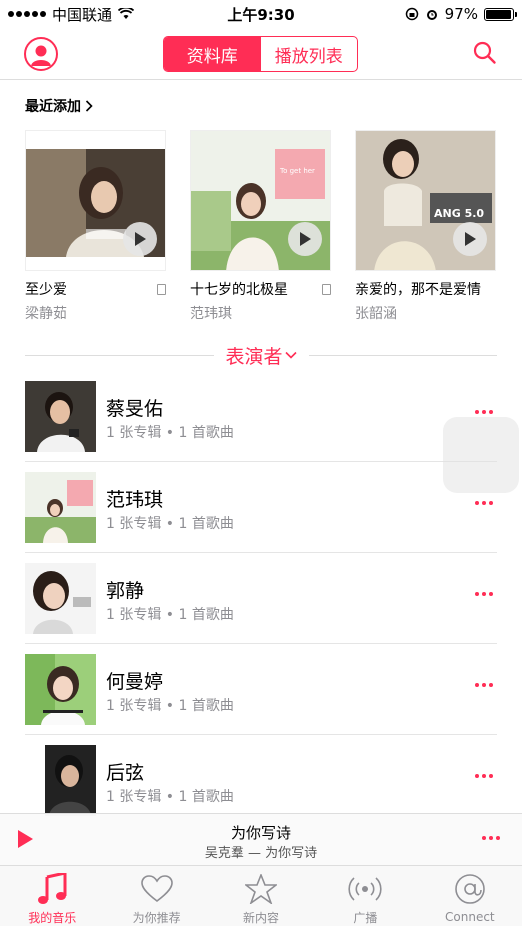 Image resolution: width=522 pixels, height=926 pixels. I want to click on tab-label: 我的音乐, so click(52, 918).